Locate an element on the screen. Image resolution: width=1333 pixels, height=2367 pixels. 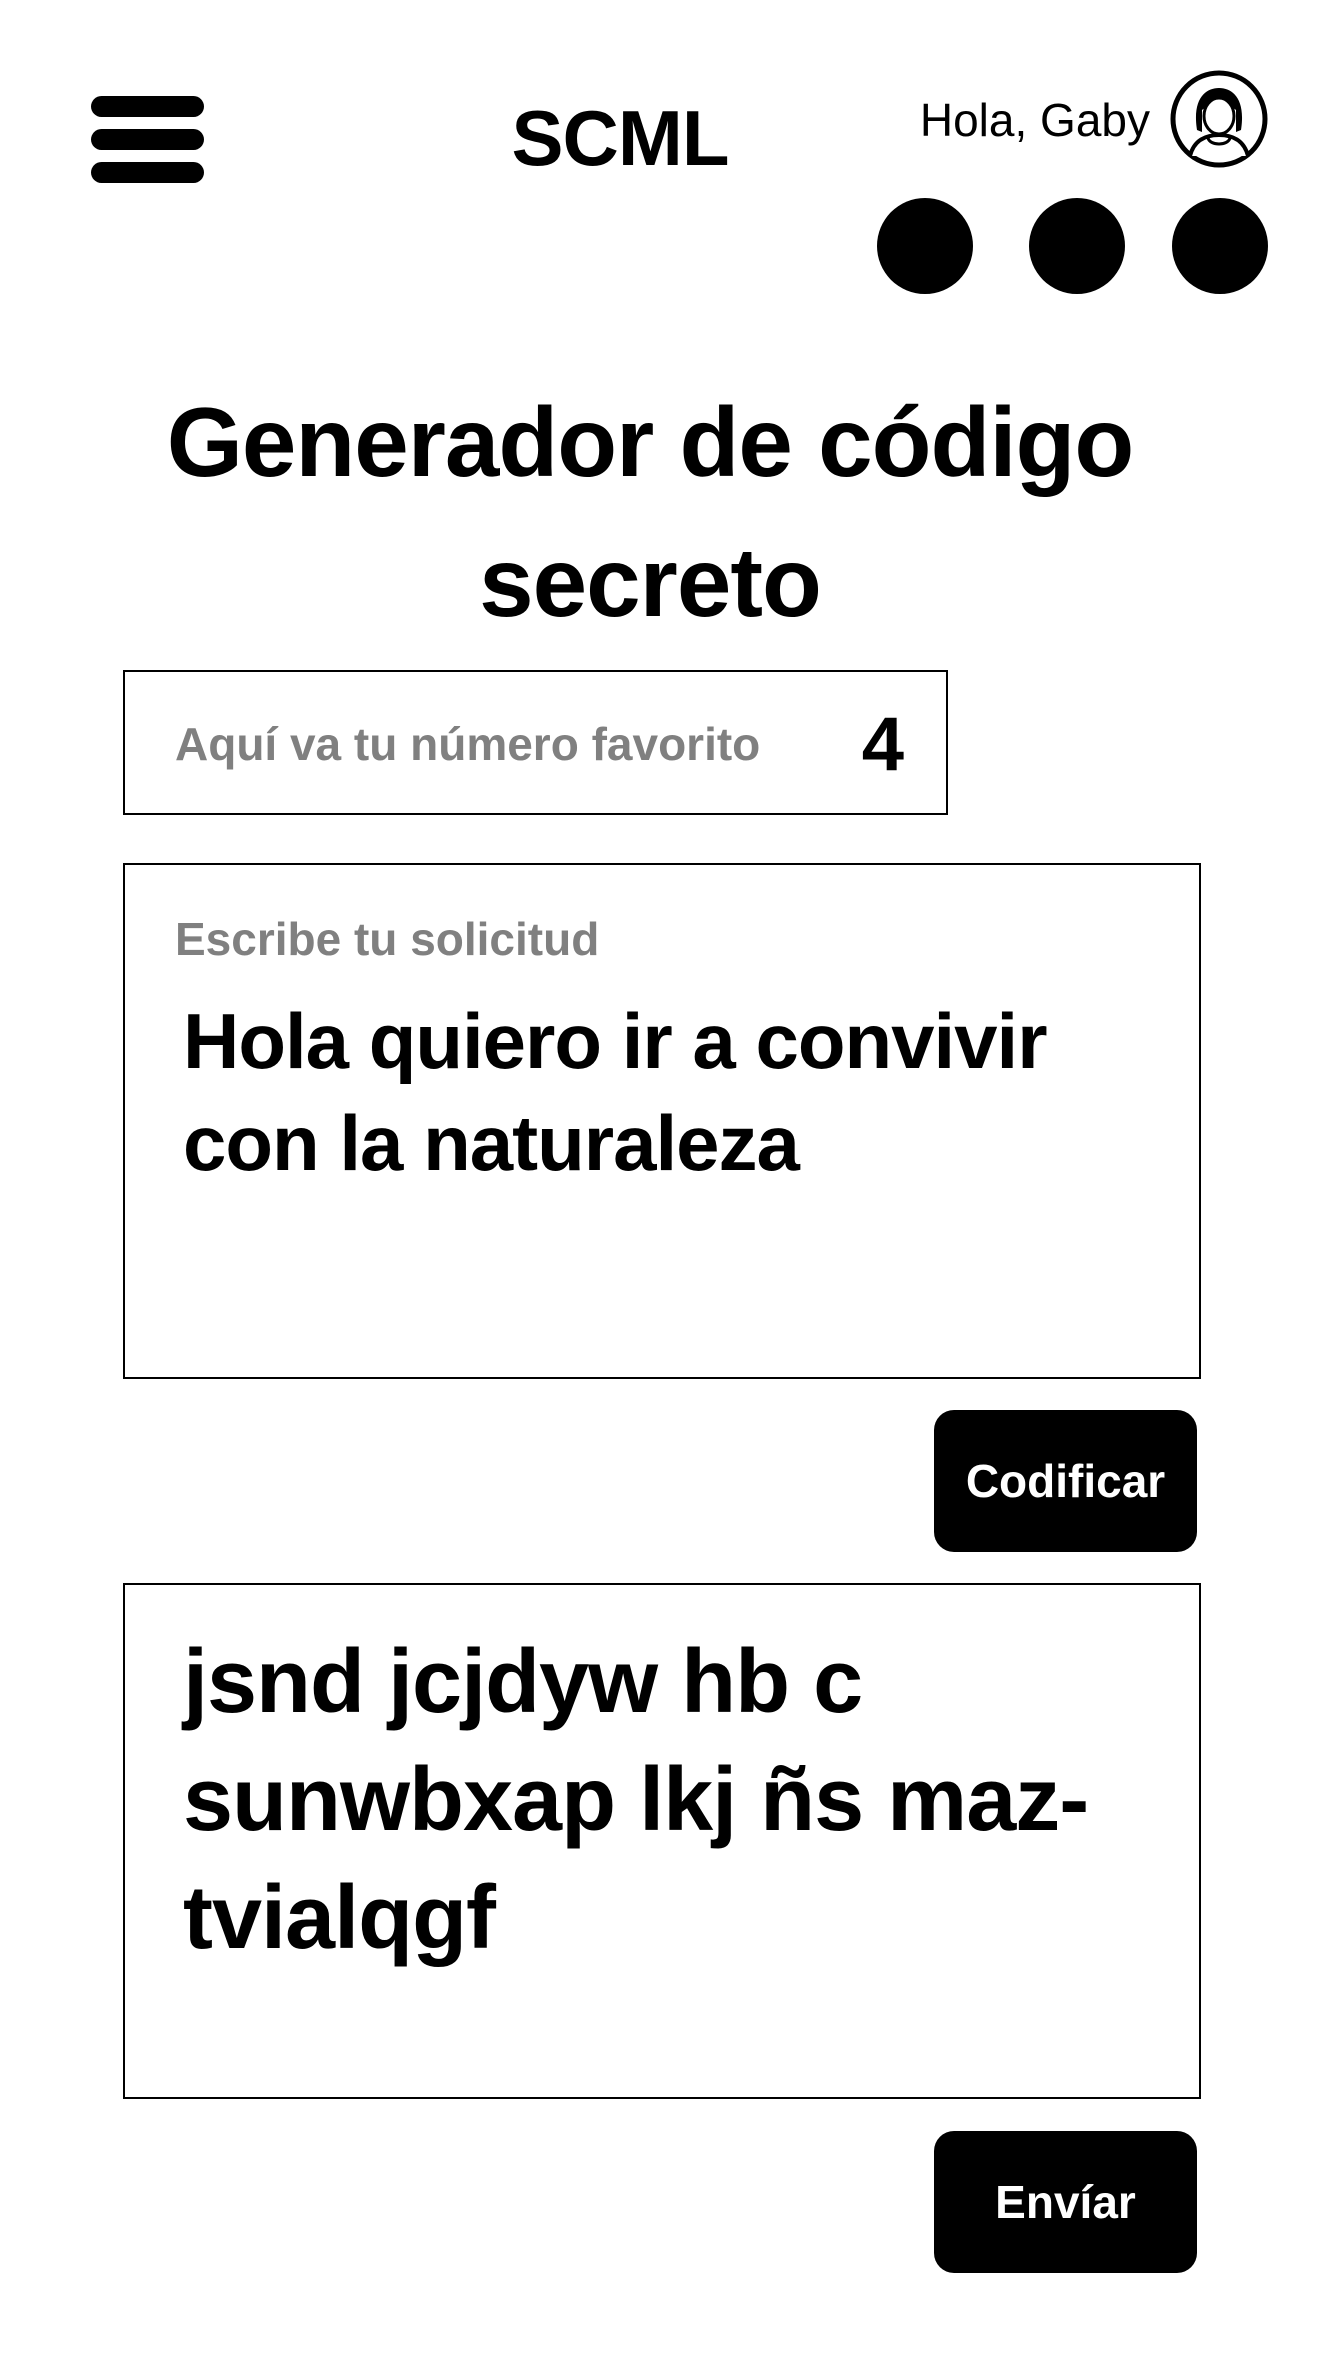
favorite-number-value: 4 is located at coordinates (882, 744).